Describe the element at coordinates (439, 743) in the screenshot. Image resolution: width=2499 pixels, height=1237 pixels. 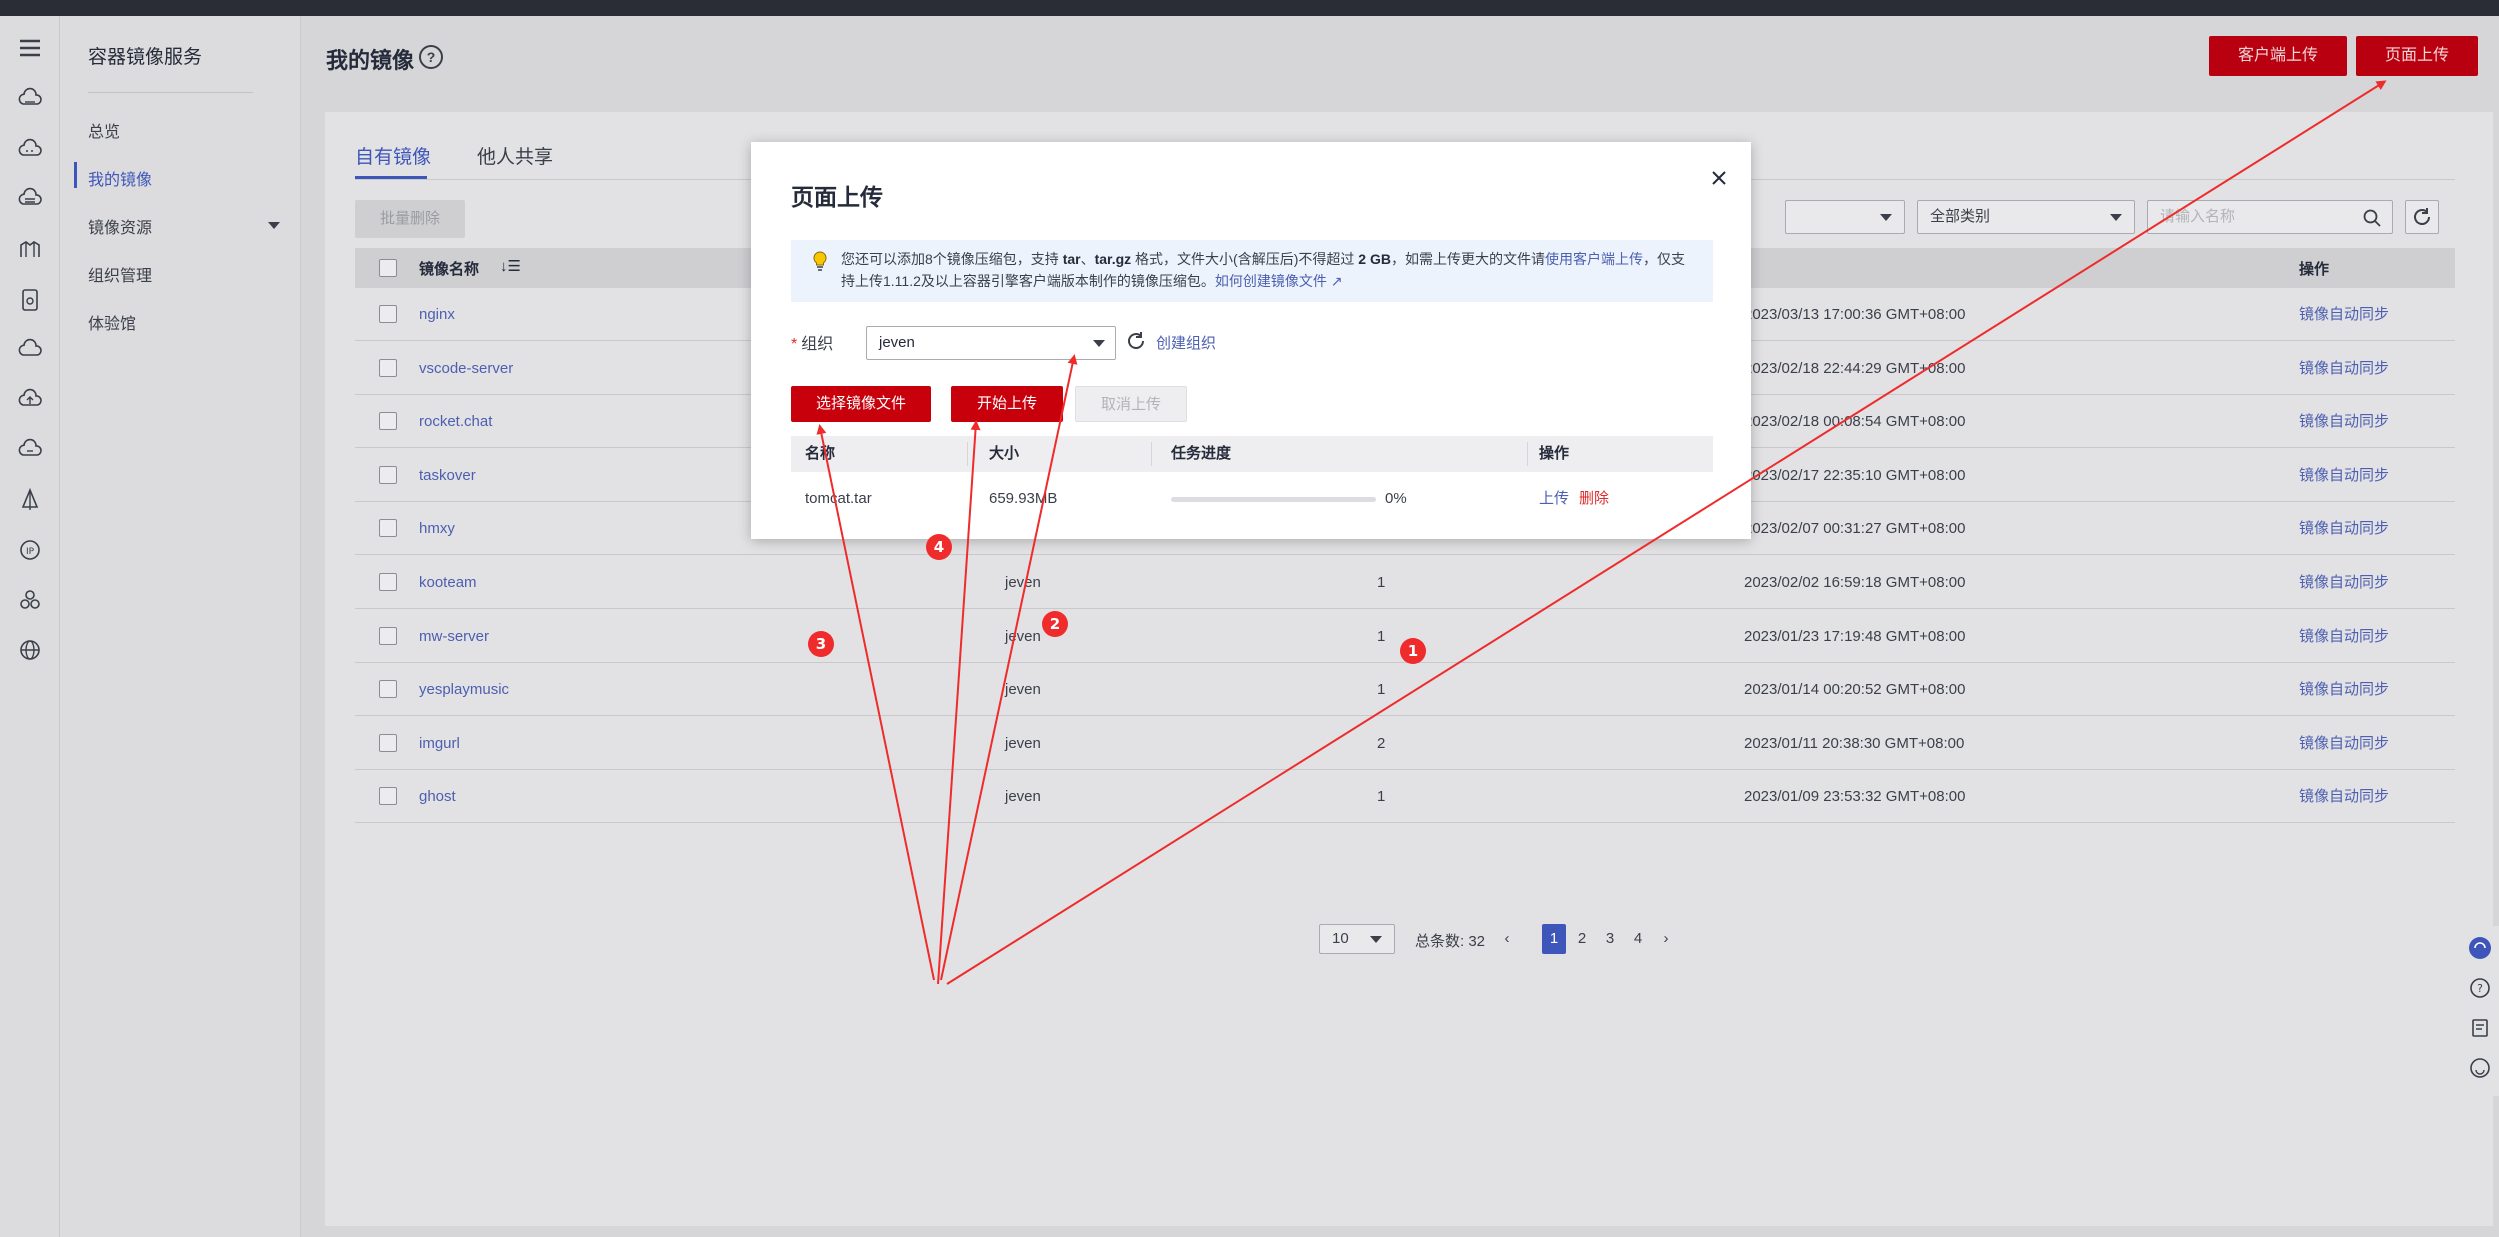
I see `image-name-link: imgurl` at that location.